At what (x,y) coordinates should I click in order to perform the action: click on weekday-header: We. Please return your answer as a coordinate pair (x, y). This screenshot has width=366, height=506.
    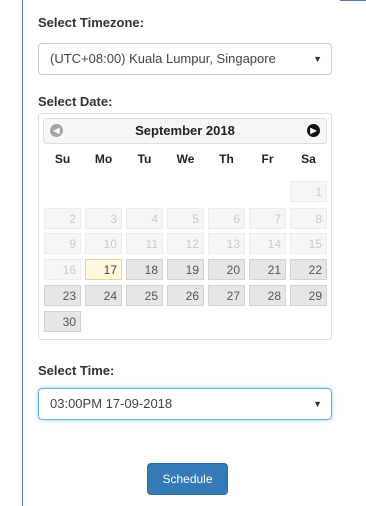
    Looking at the image, I should click on (185, 159).